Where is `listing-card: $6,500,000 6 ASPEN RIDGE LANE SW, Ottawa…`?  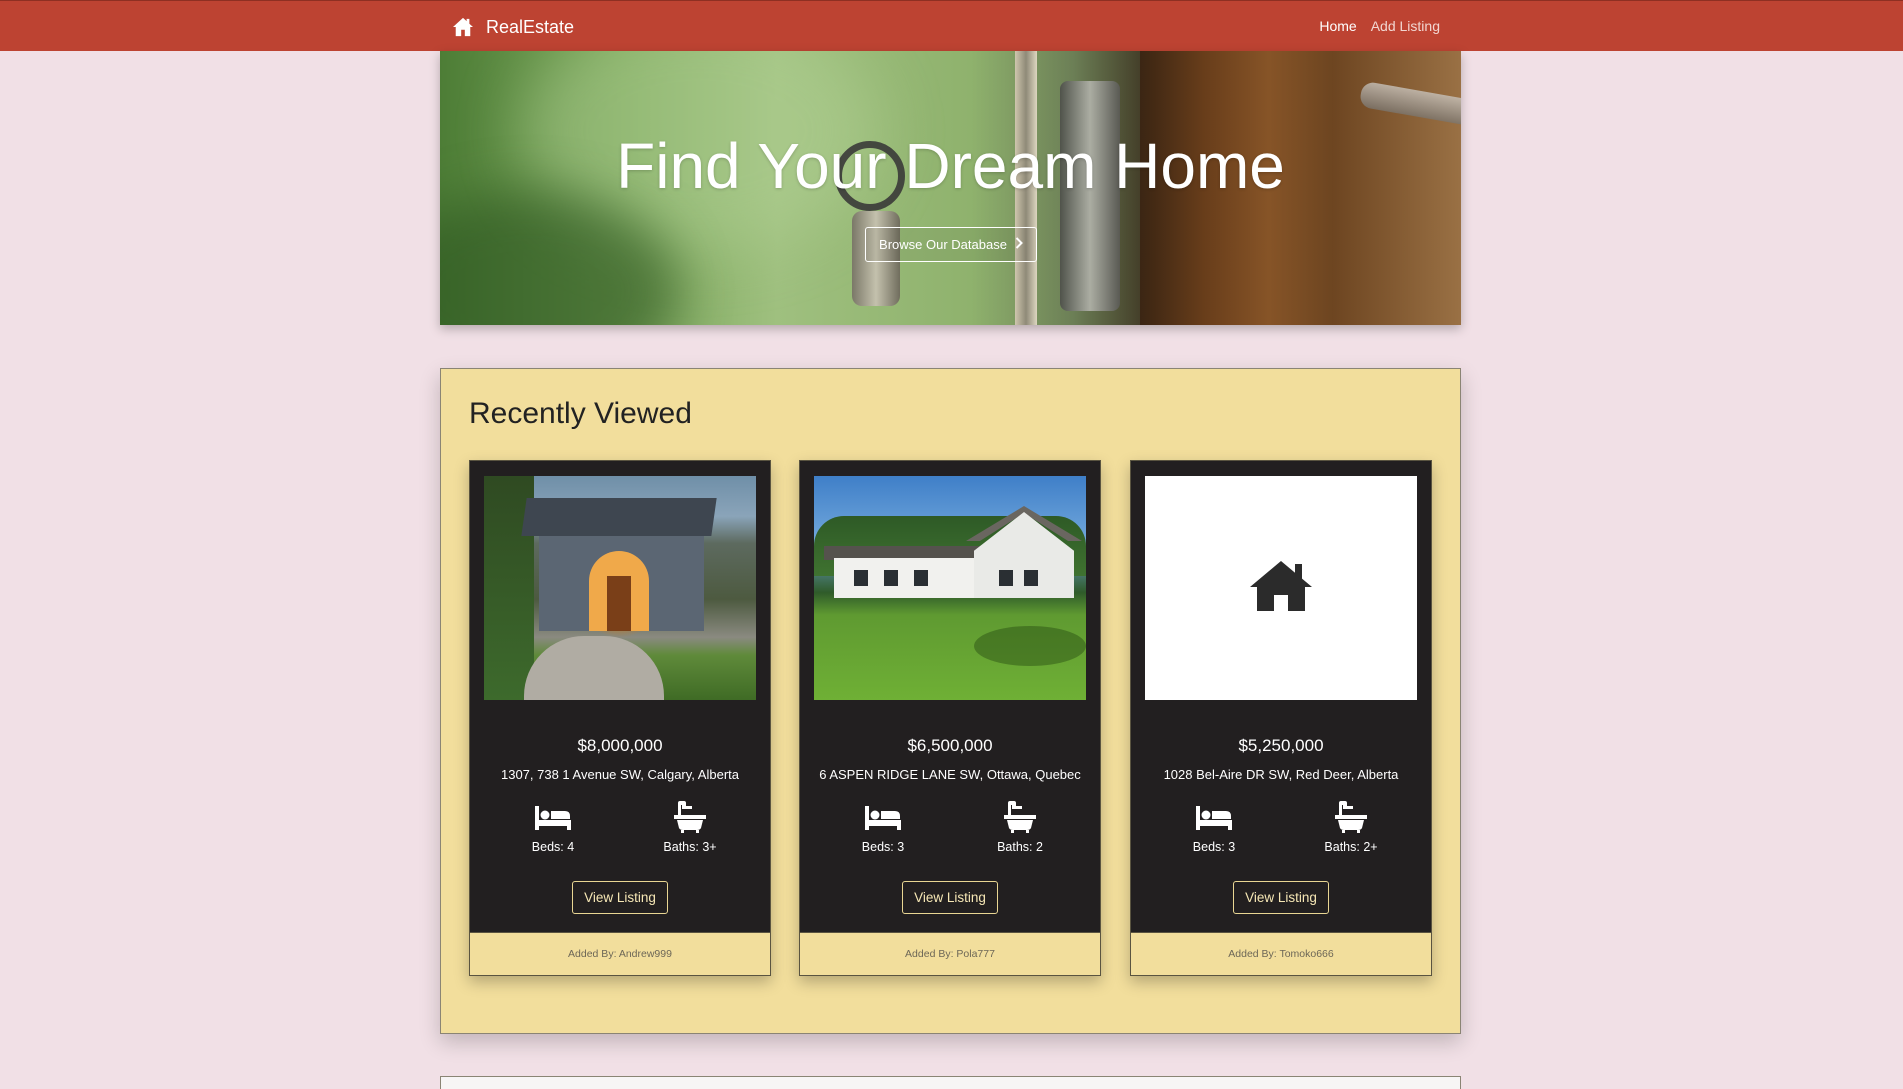 listing-card: $6,500,000 6 ASPEN RIDGE LANE SW, Ottawa… is located at coordinates (950, 718).